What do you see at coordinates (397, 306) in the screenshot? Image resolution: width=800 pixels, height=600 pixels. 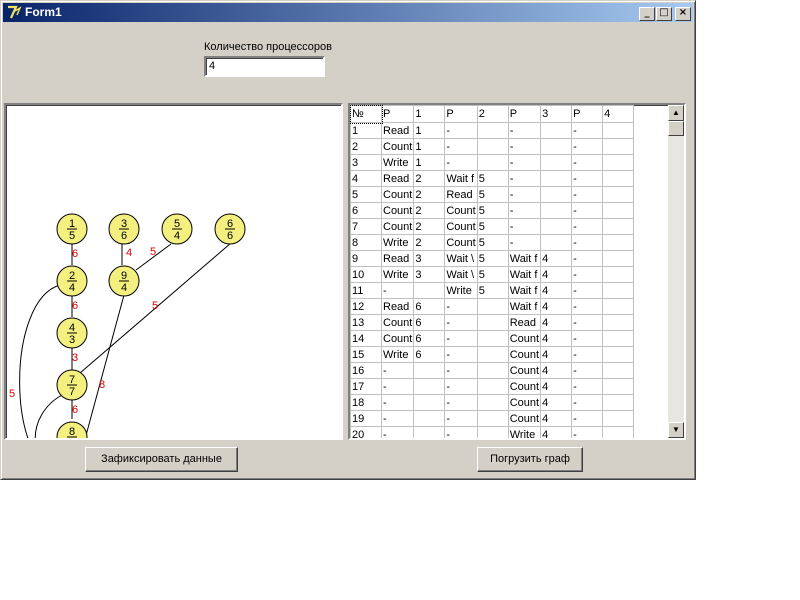 I see `table-cell: Read` at bounding box center [397, 306].